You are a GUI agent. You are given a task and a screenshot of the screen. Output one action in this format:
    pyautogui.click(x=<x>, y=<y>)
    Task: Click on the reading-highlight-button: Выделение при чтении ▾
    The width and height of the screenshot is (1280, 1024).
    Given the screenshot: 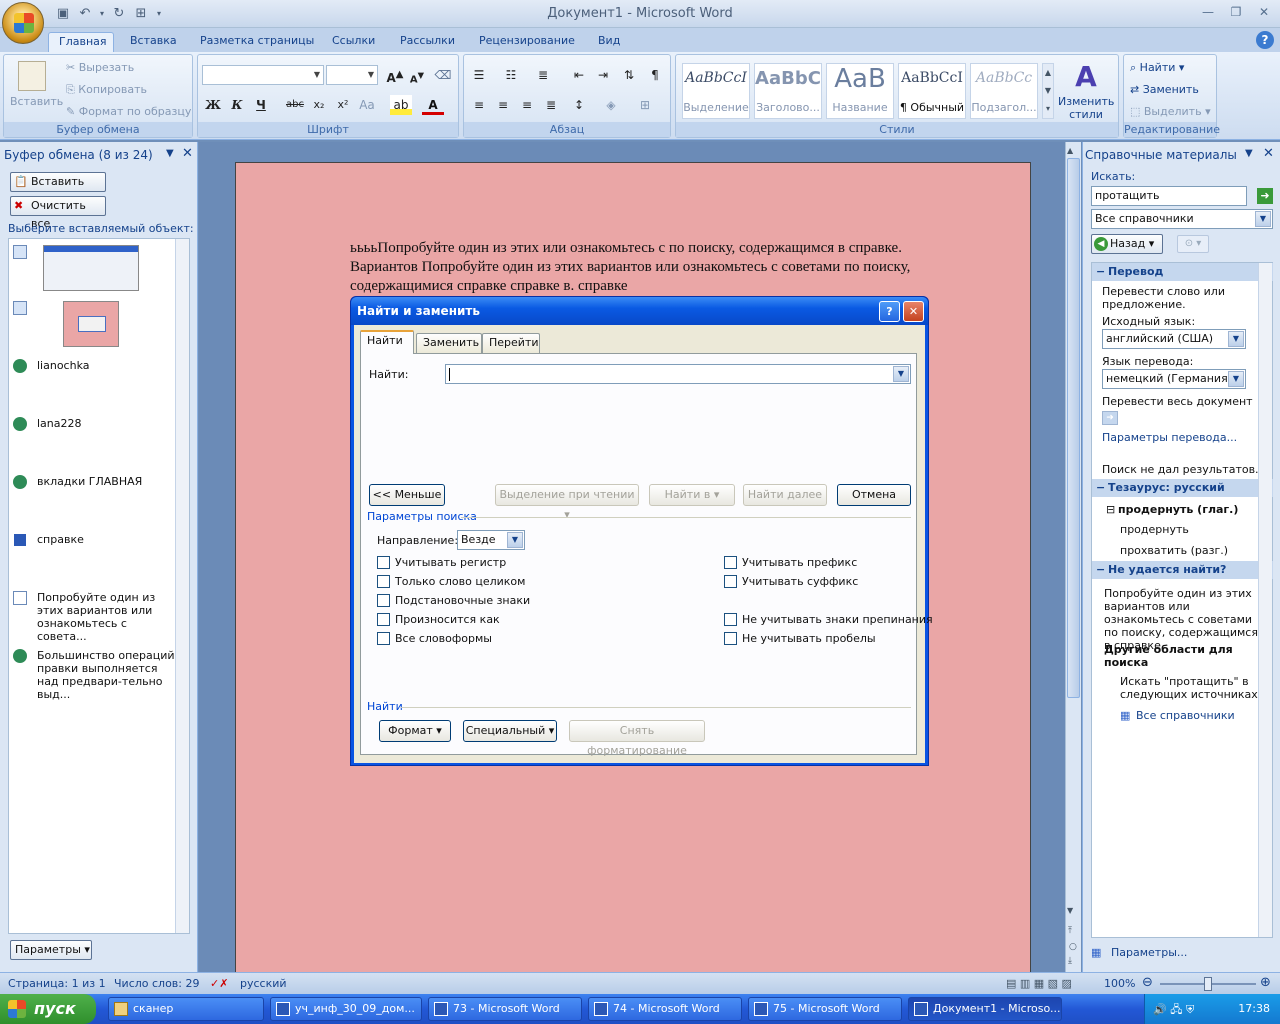 What is the action you would take?
    pyautogui.click(x=567, y=502)
    